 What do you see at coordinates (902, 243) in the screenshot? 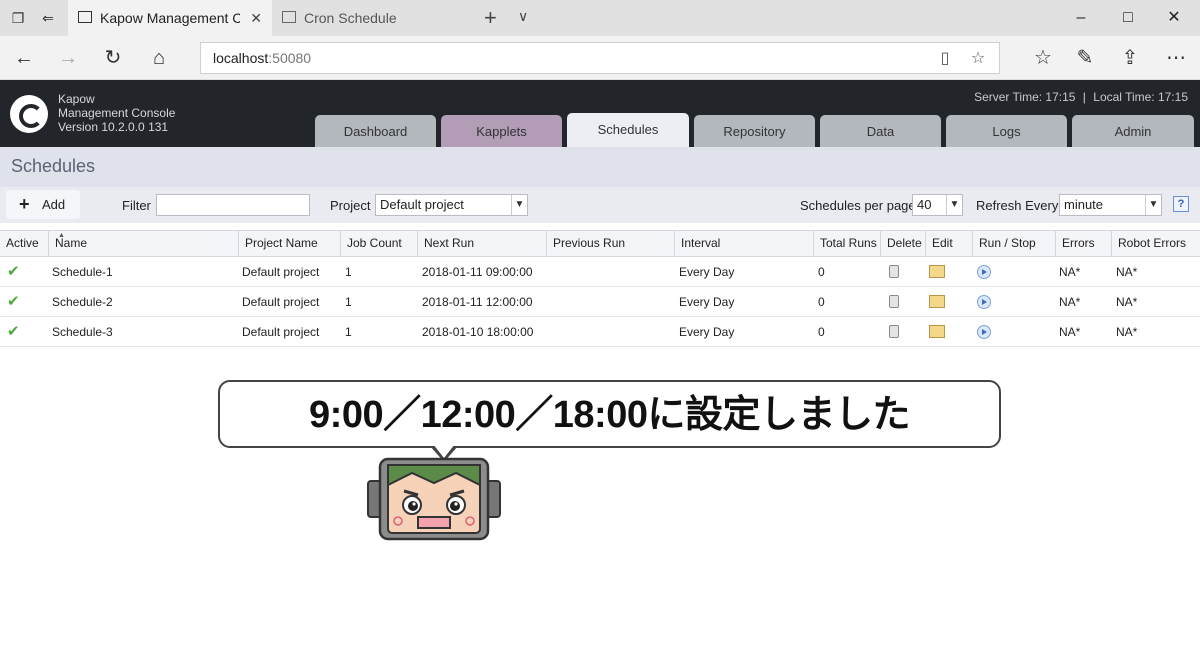
I see `col-delete: Delete` at bounding box center [902, 243].